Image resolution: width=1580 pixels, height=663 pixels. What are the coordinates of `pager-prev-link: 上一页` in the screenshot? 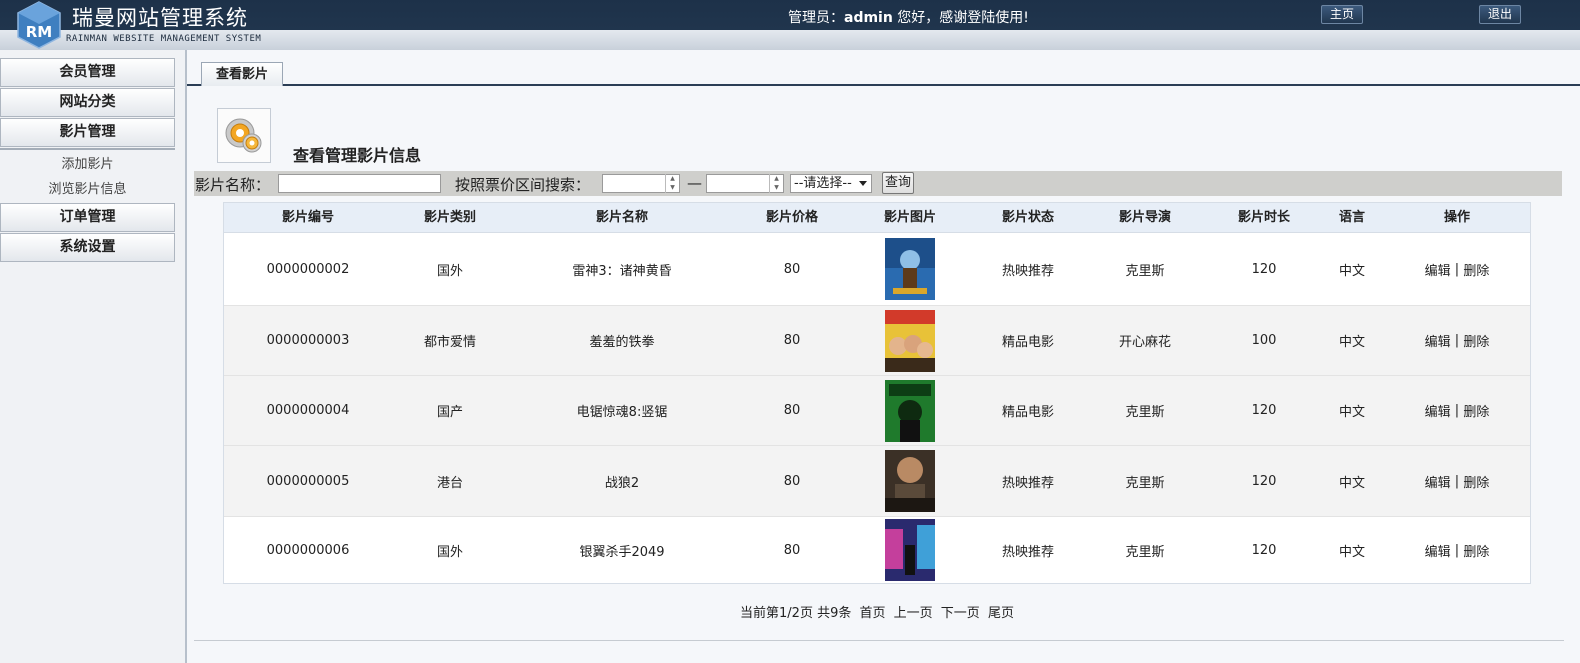 It's located at (913, 613).